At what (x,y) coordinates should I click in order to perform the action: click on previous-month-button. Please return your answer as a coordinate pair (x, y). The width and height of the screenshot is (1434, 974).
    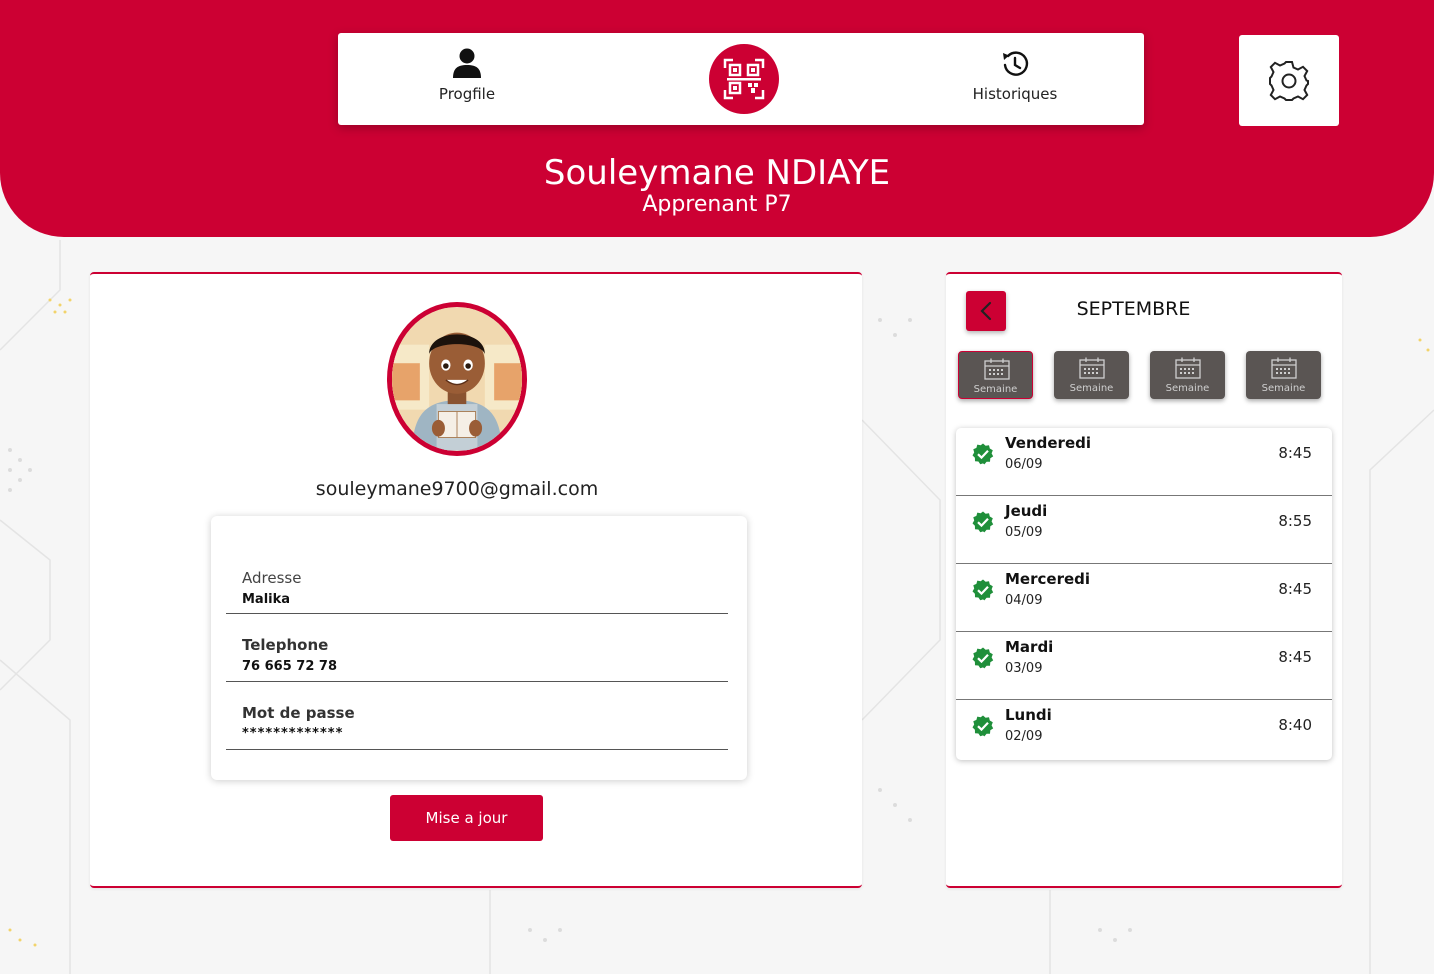
    Looking at the image, I should click on (986, 311).